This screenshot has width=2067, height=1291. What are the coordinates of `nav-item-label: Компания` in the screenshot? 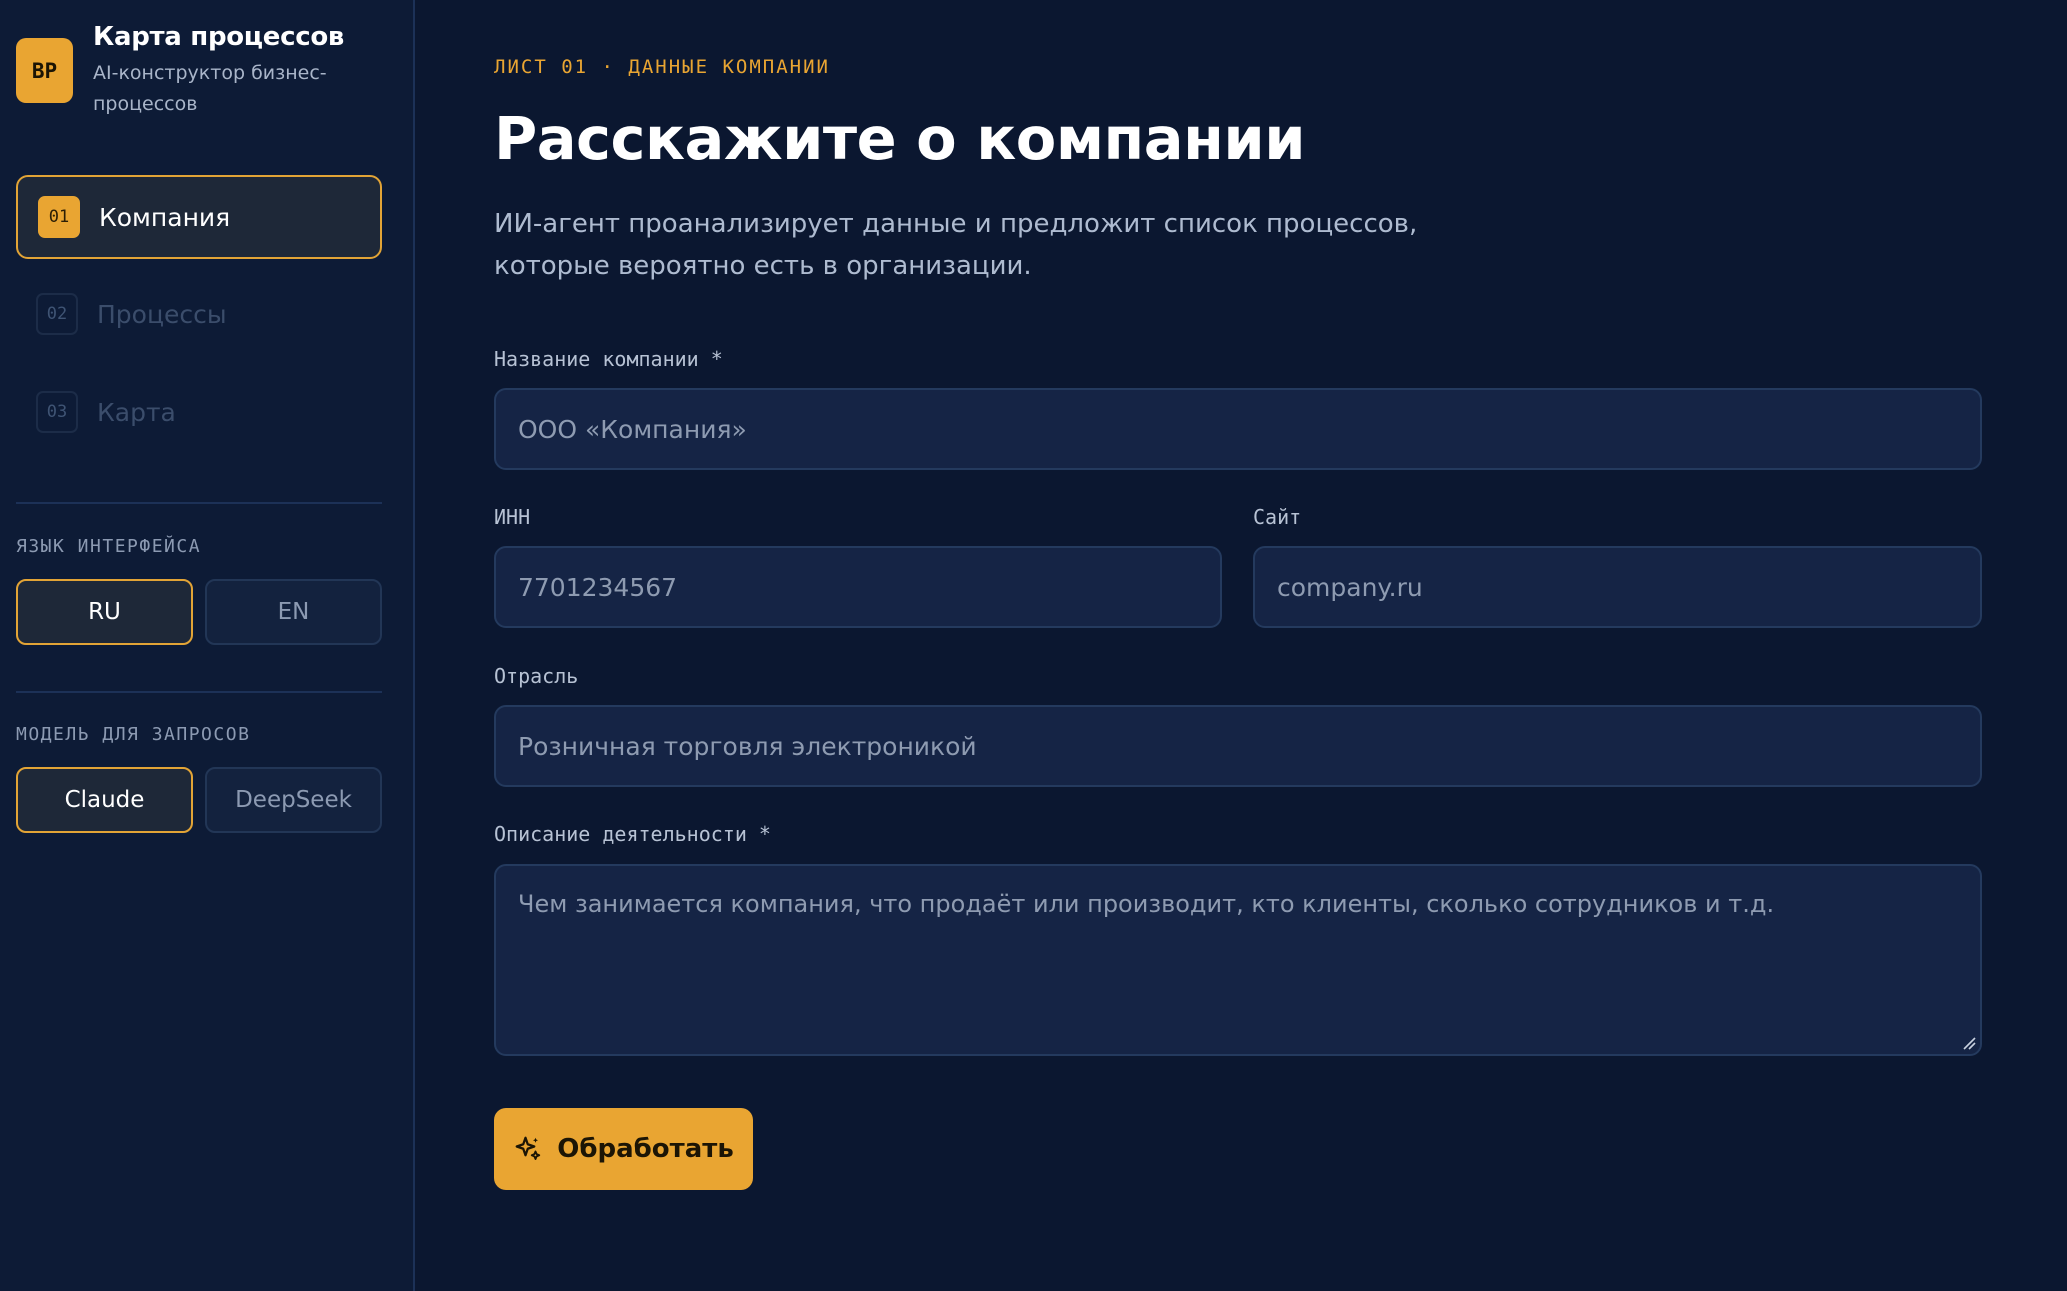 It's located at (165, 217).